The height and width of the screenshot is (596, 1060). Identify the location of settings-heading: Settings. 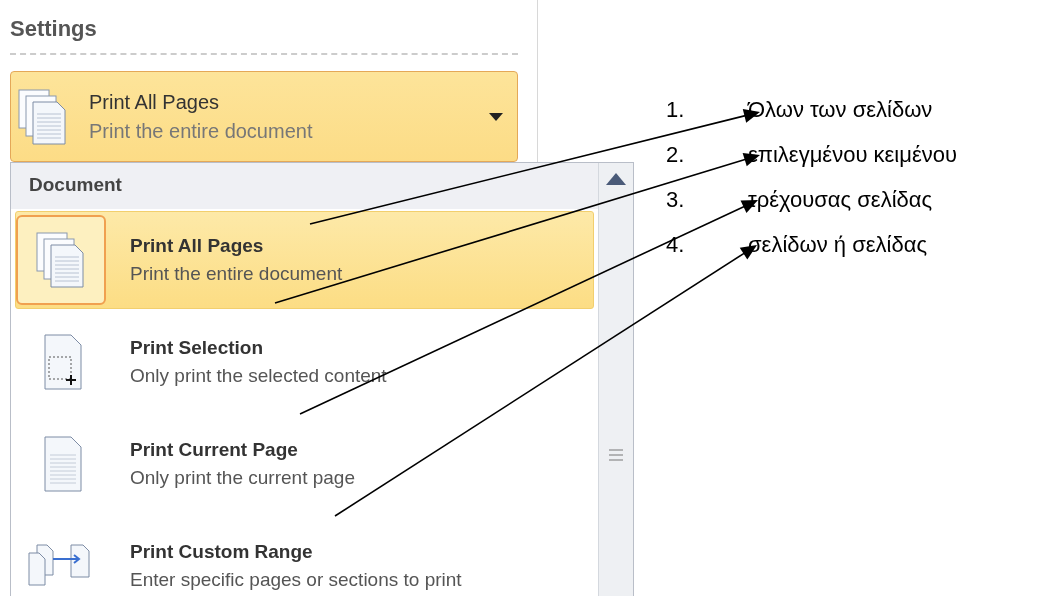
(54, 29).